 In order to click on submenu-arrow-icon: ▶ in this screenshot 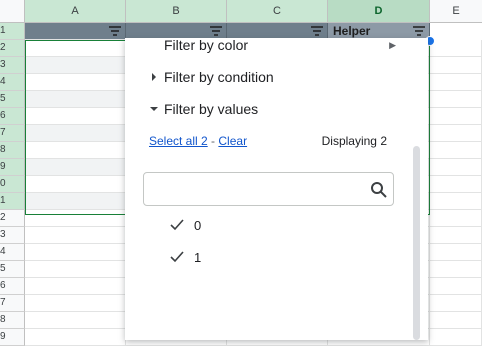, I will do `click(392, 45)`.